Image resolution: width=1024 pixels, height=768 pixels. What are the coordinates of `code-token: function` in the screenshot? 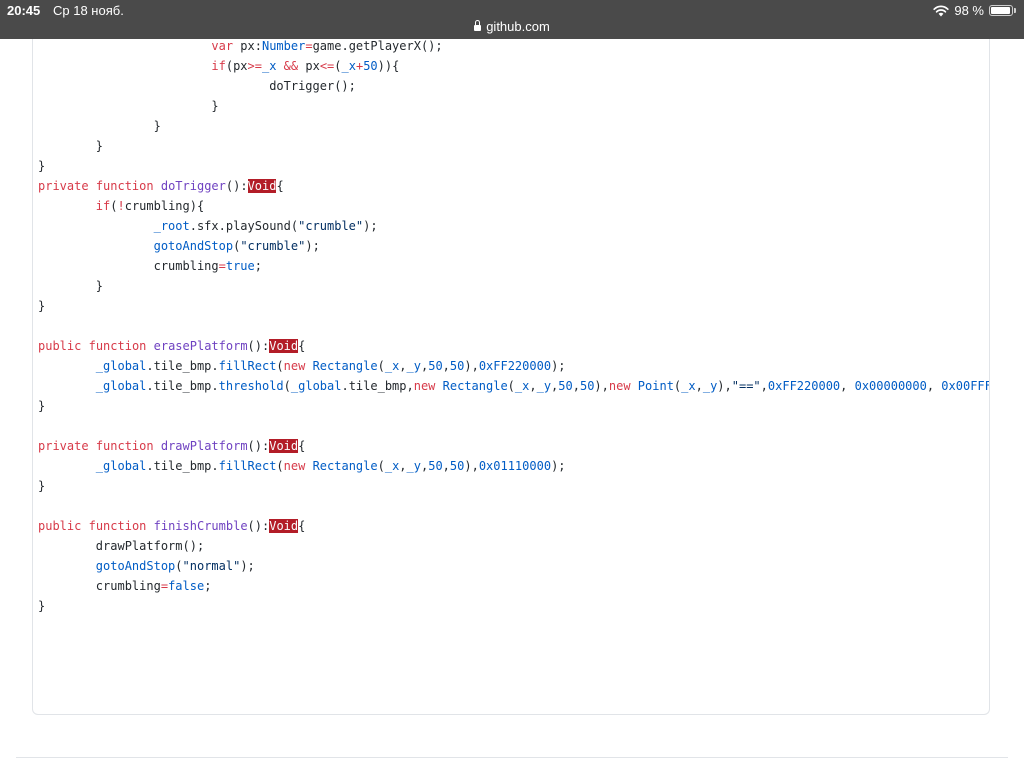 It's located at (124, 446).